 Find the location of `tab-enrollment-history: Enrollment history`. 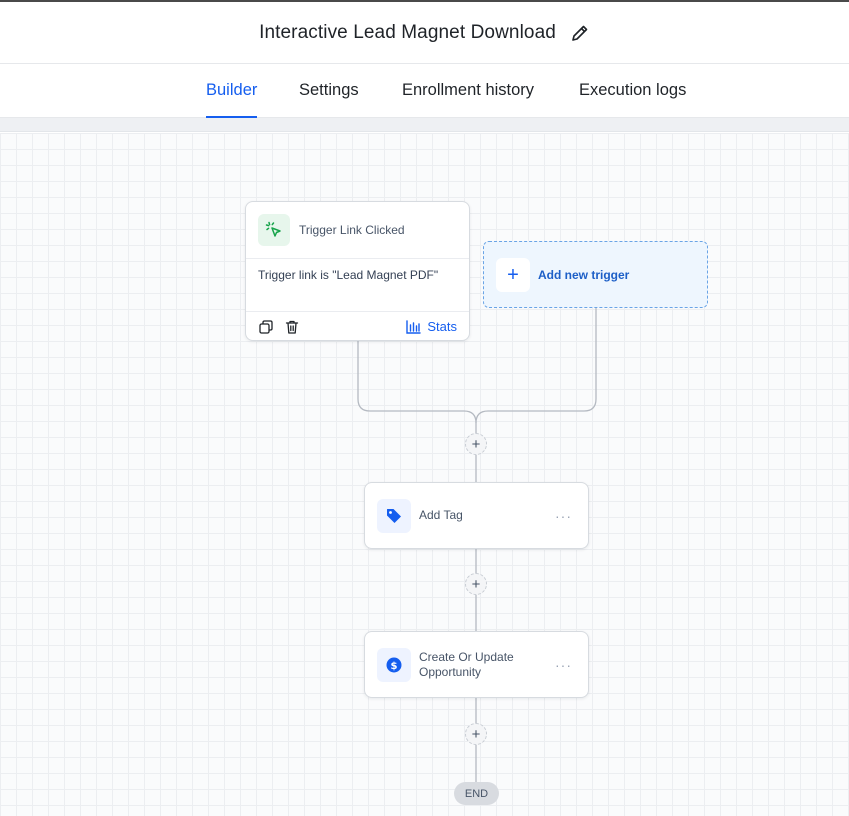

tab-enrollment-history: Enrollment history is located at coordinates (468, 91).